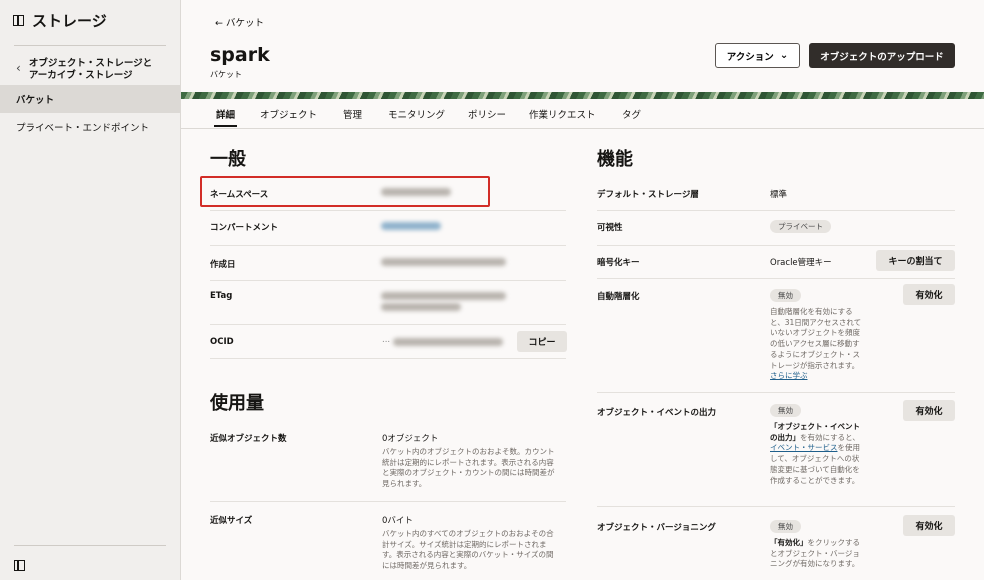  I want to click on sidebar-title: ストレージ, so click(69, 20).